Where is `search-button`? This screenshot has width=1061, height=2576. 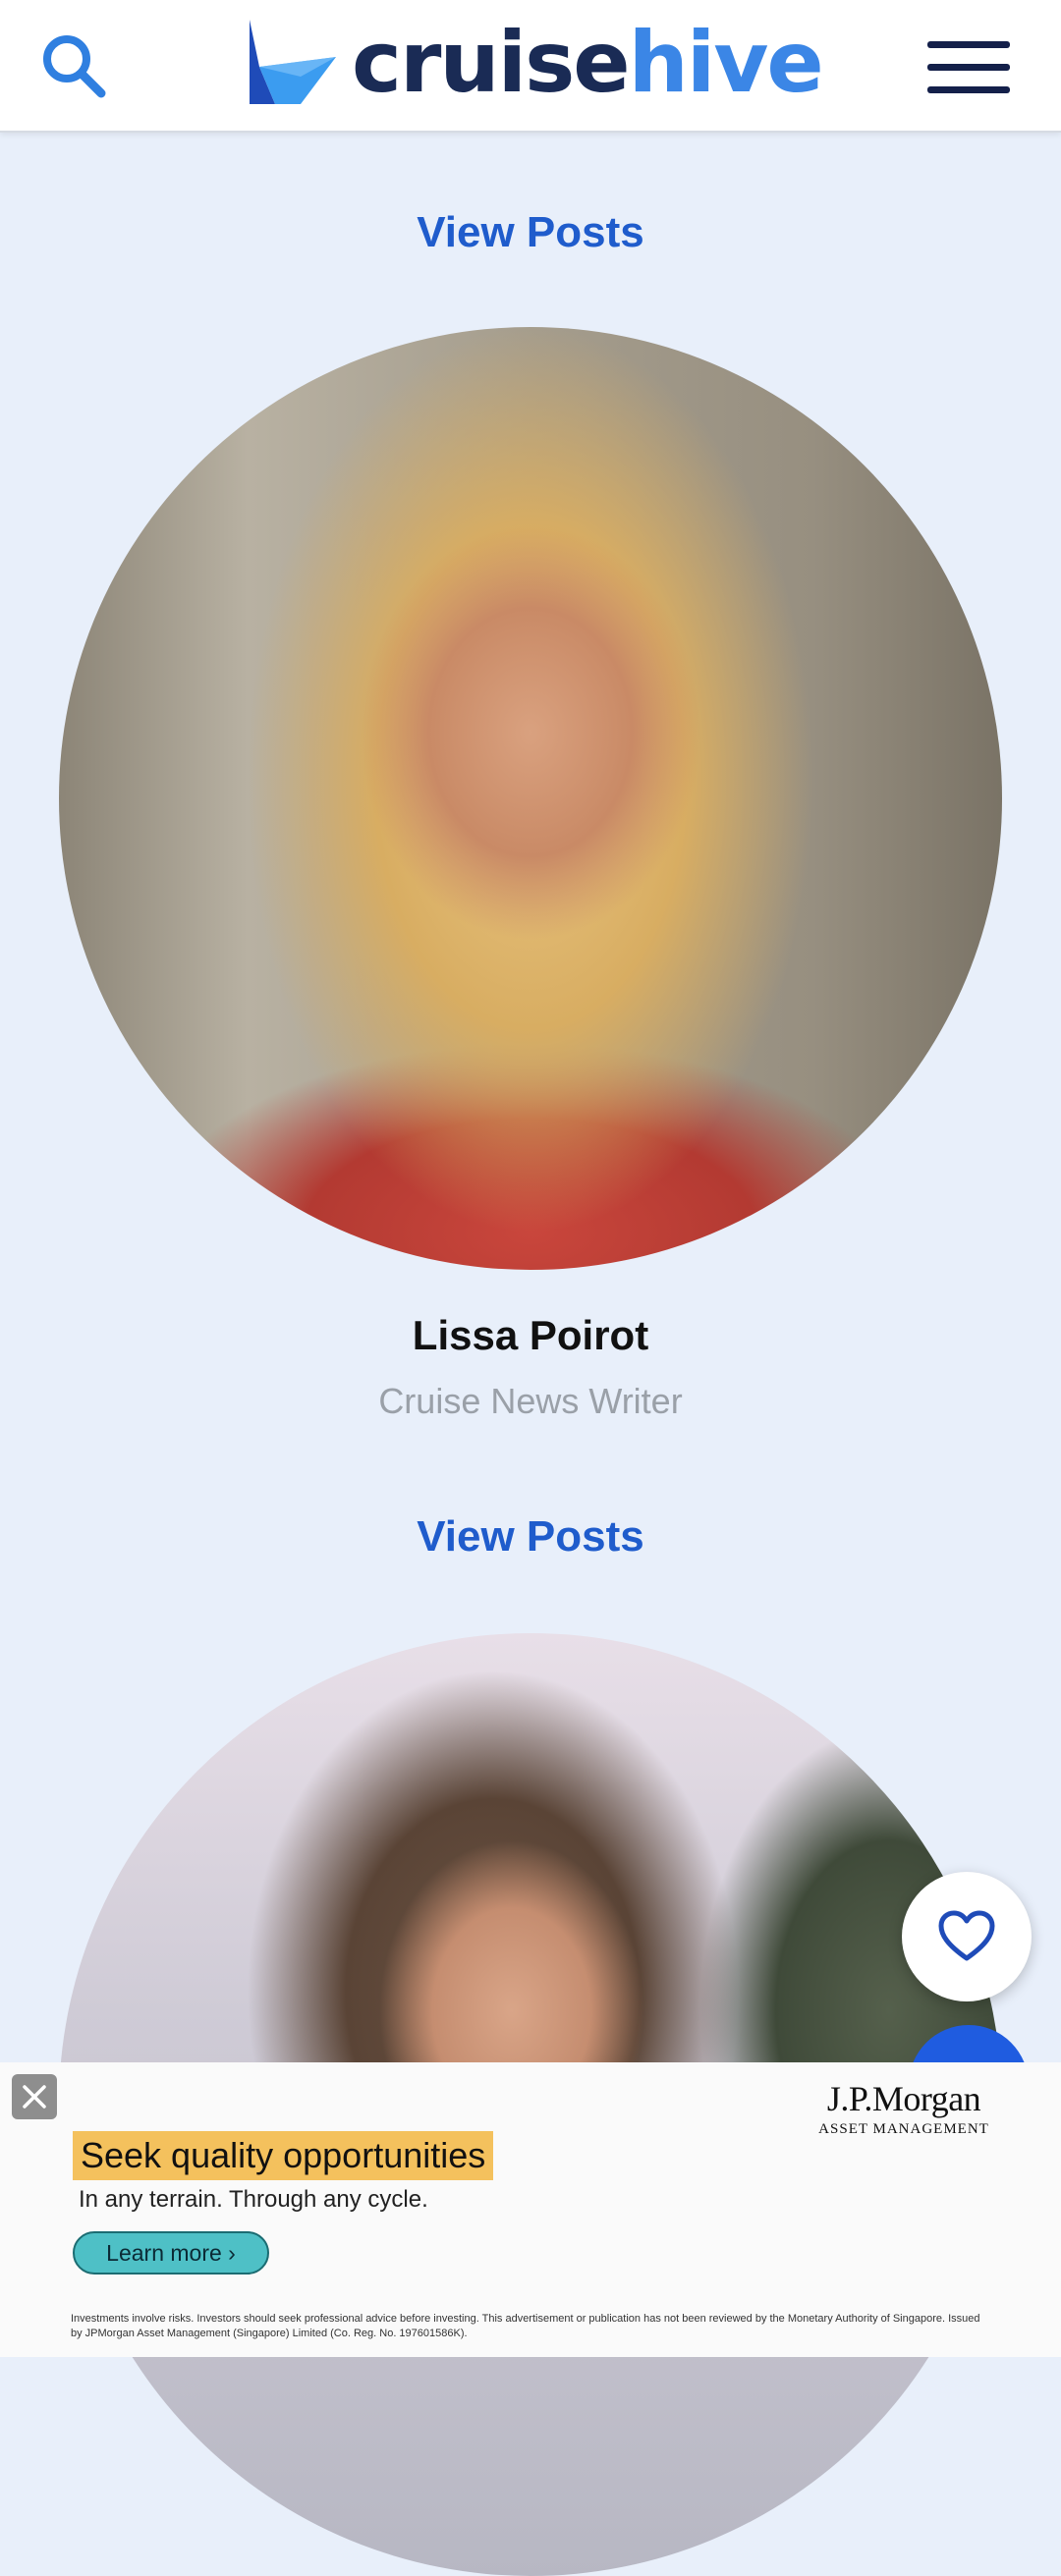 search-button is located at coordinates (74, 67).